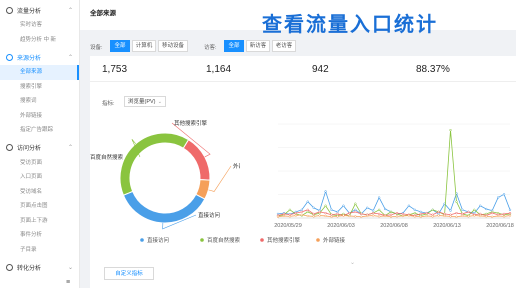  Describe the element at coordinates (433, 69) in the screenshot. I see `metric-bounce-rate: 88.37%` at that location.